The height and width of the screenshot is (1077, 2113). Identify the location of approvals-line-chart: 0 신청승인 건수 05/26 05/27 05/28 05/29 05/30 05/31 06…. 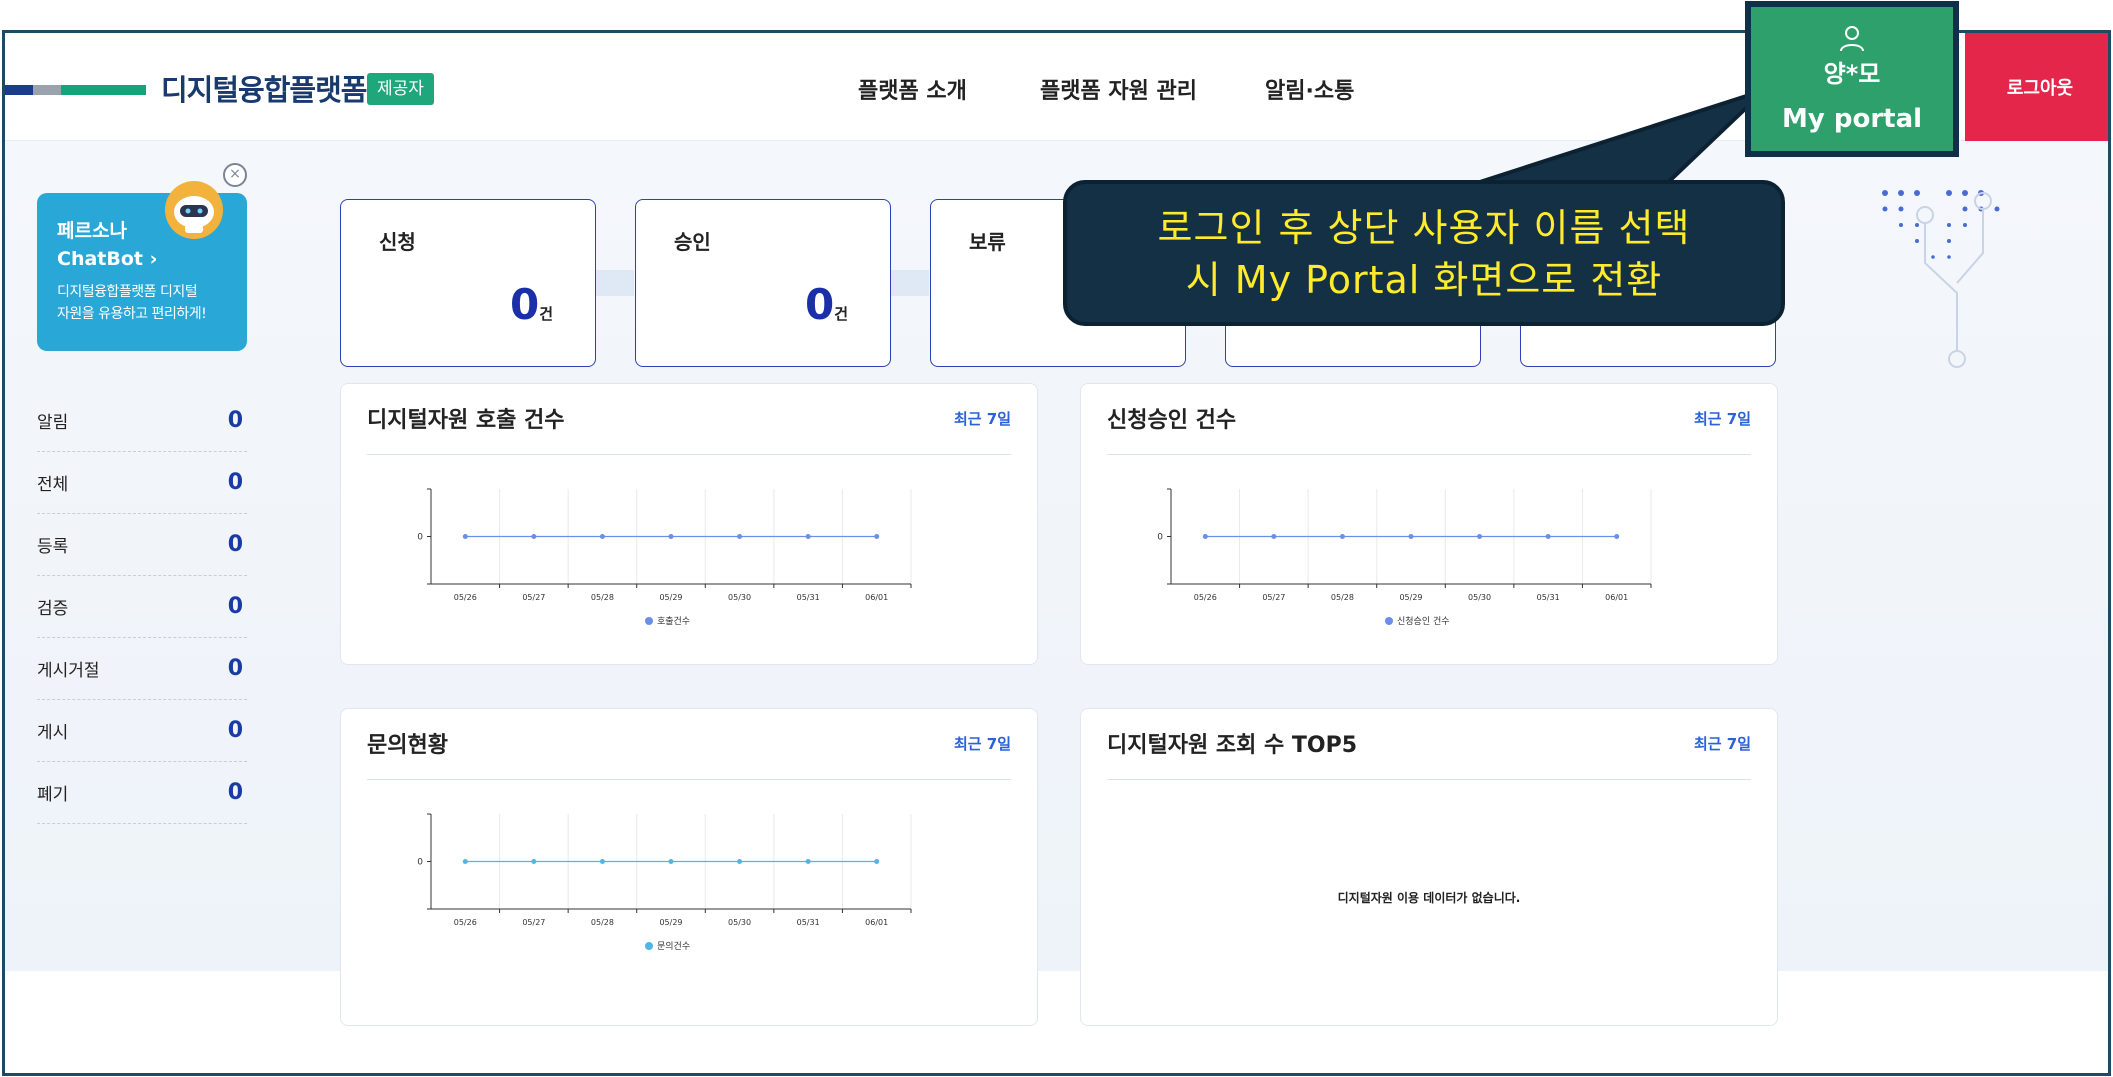
(1404, 557).